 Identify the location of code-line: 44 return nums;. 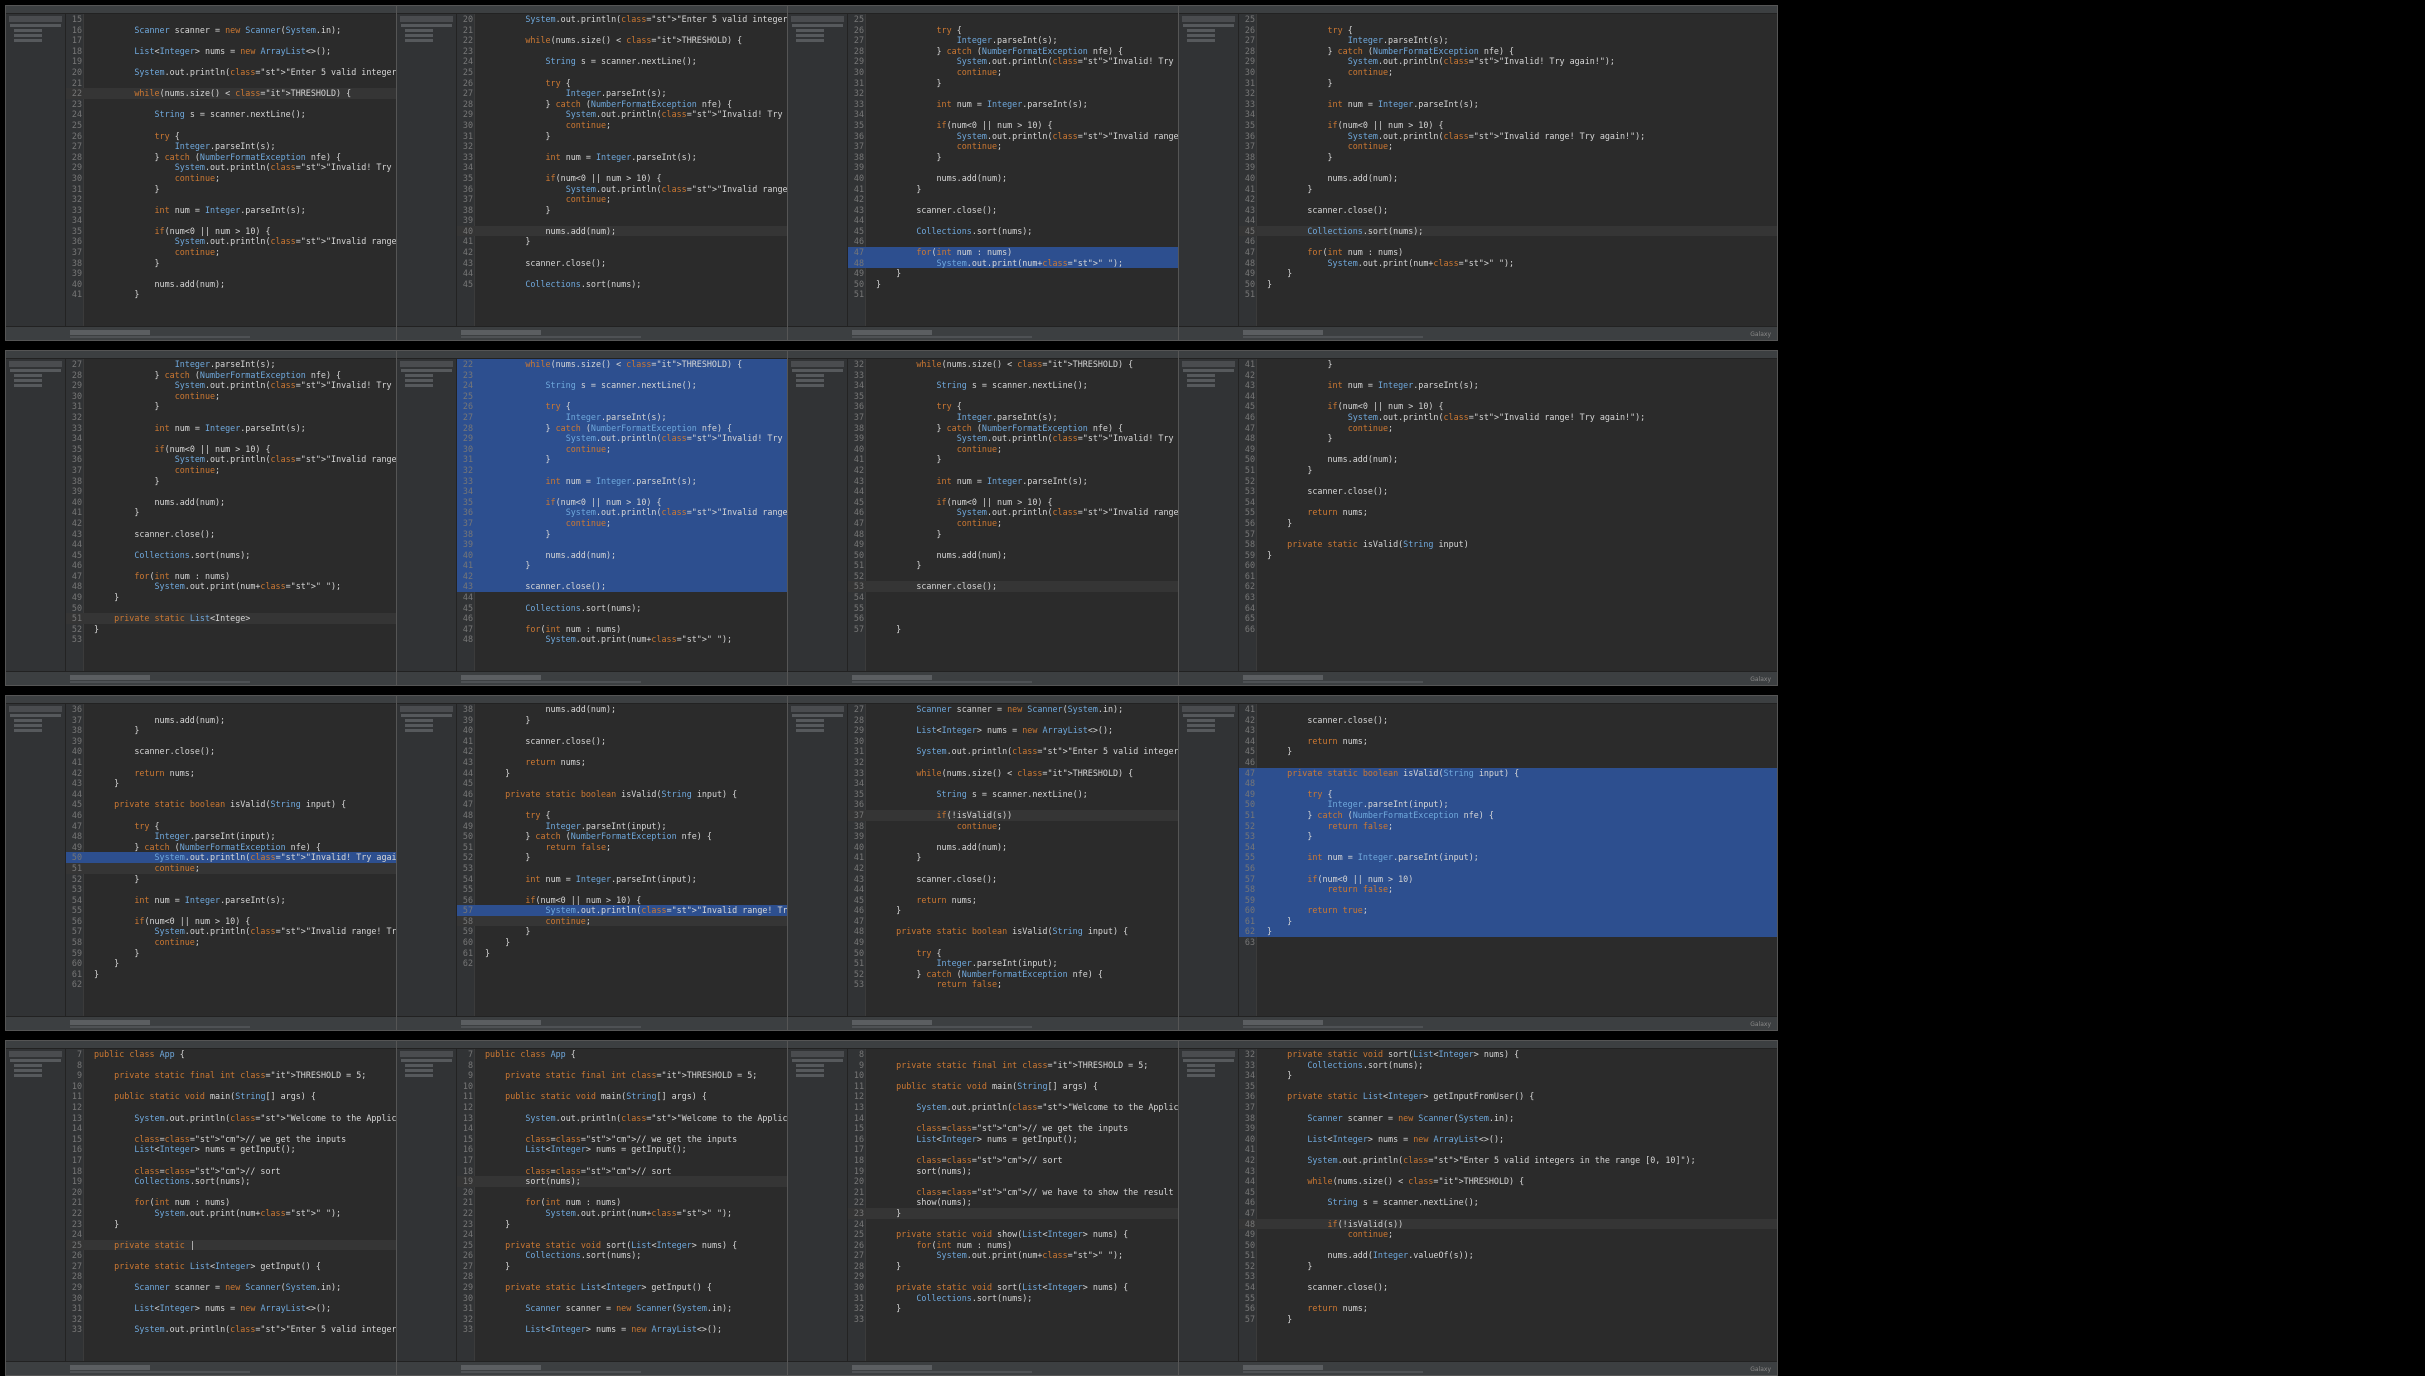
(1508, 741).